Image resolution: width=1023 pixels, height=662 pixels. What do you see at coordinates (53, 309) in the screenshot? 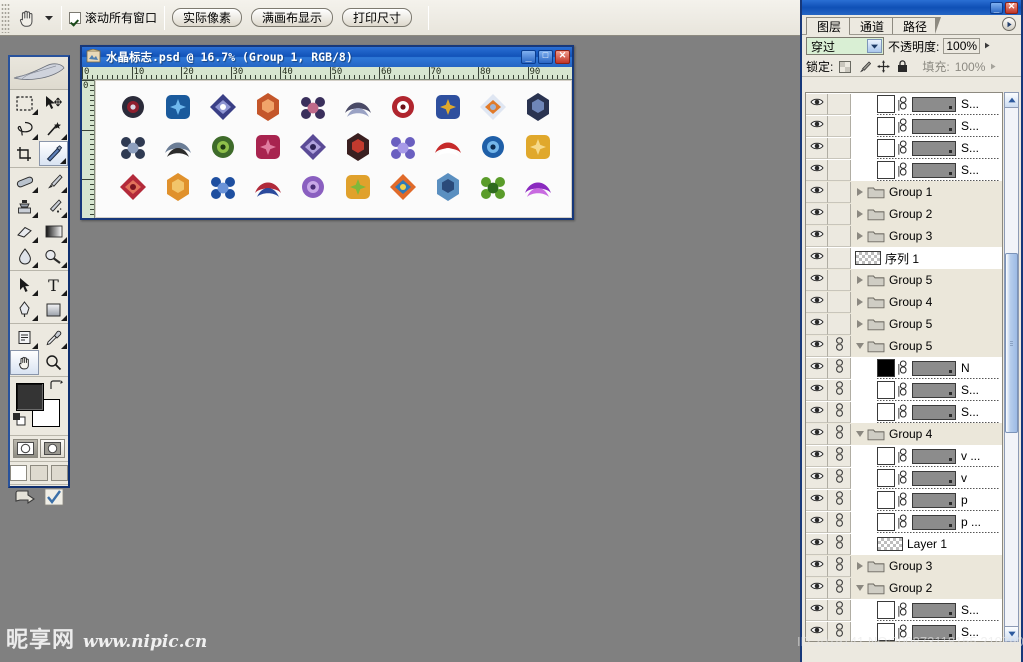
I see `rectangle-shape-tool-icon` at bounding box center [53, 309].